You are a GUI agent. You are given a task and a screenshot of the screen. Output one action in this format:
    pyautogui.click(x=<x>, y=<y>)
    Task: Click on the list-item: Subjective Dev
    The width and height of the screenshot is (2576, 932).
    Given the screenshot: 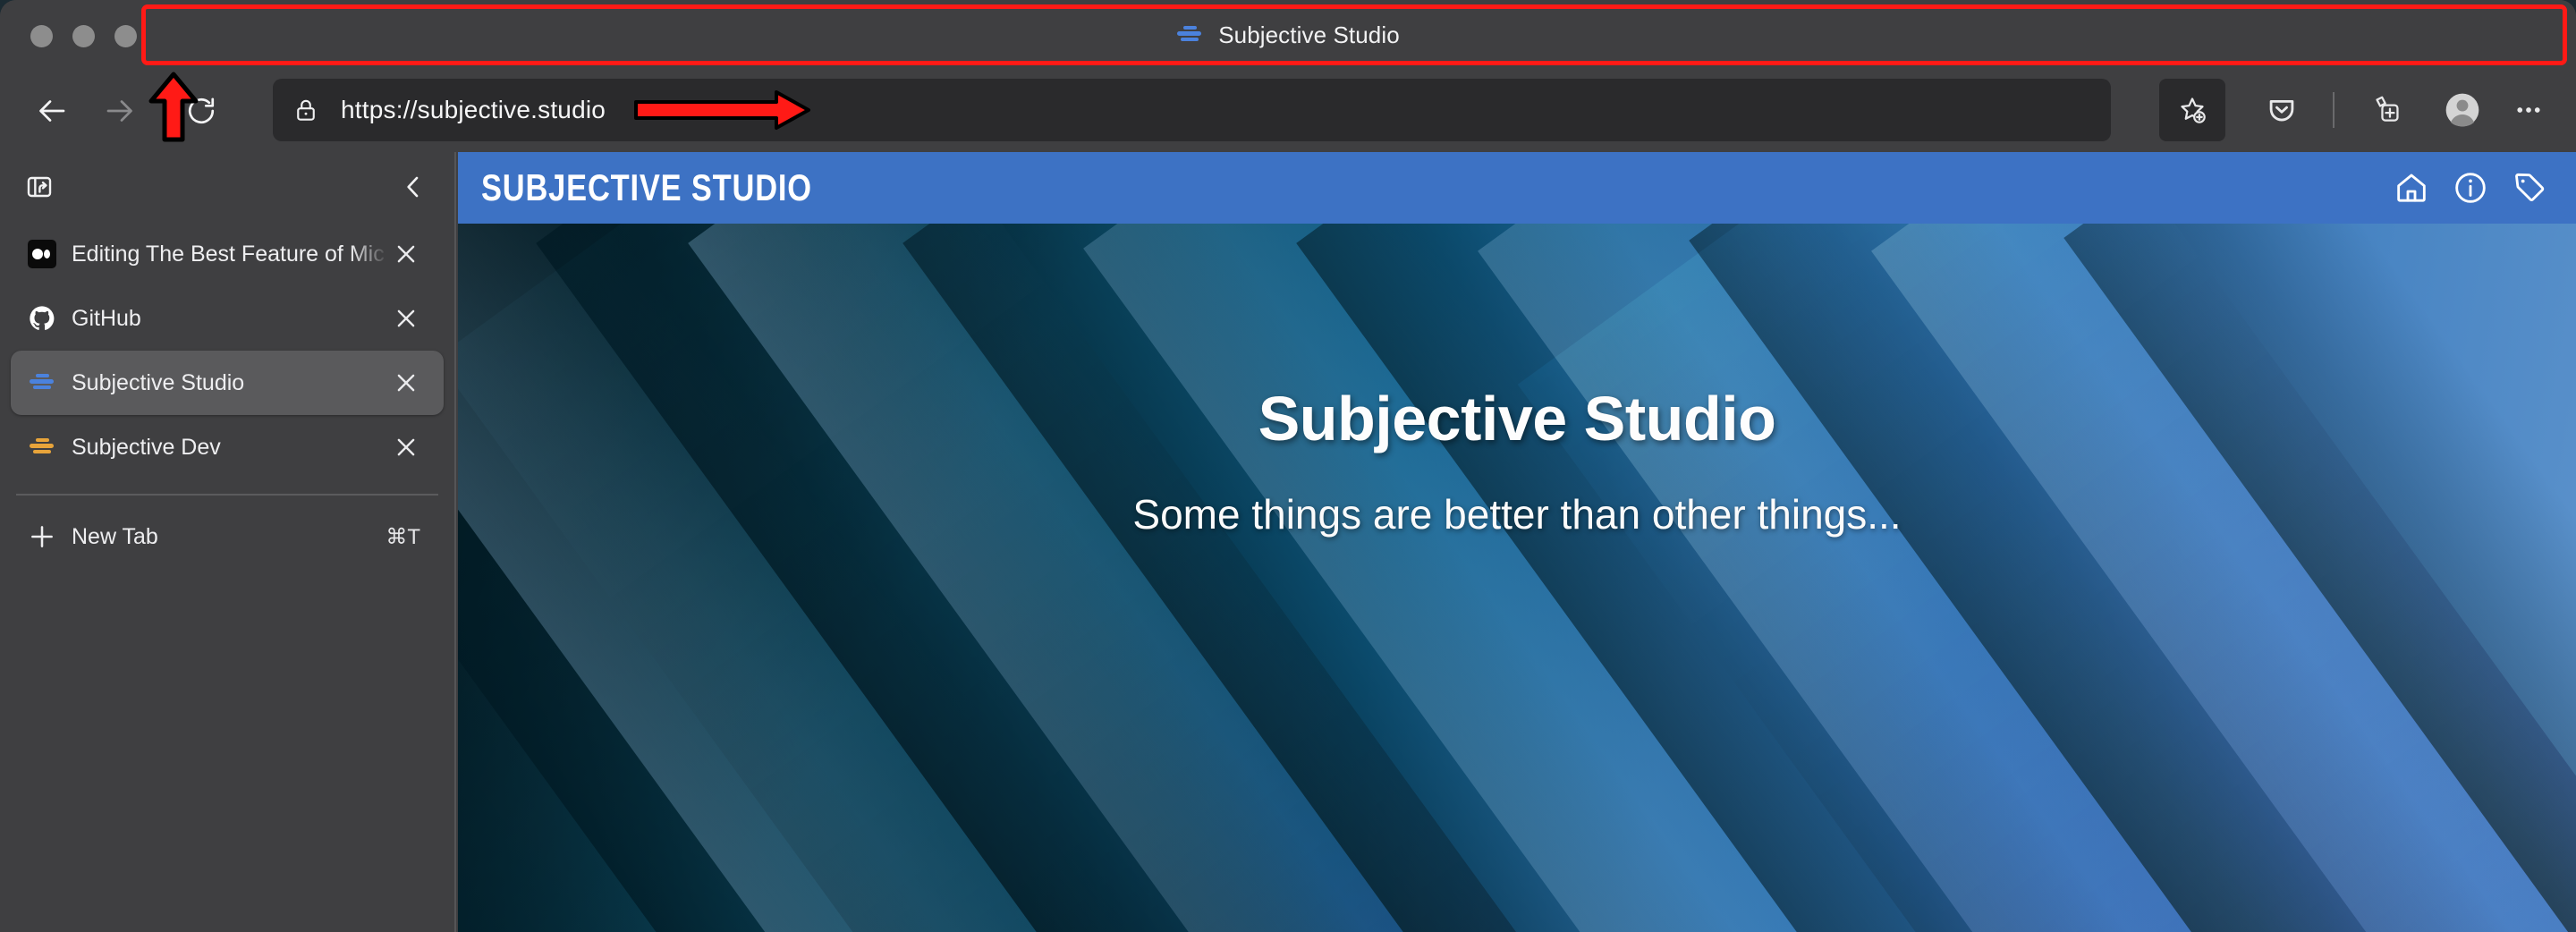 What is the action you would take?
    pyautogui.click(x=227, y=447)
    